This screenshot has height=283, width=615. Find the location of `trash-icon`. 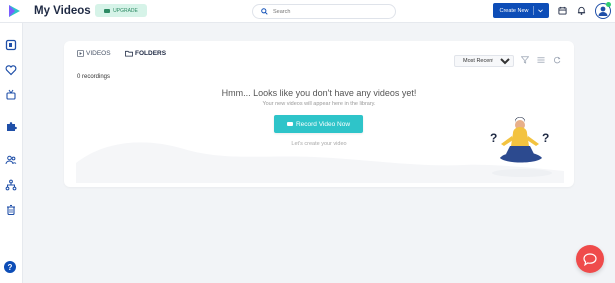

trash-icon is located at coordinates (11, 210).